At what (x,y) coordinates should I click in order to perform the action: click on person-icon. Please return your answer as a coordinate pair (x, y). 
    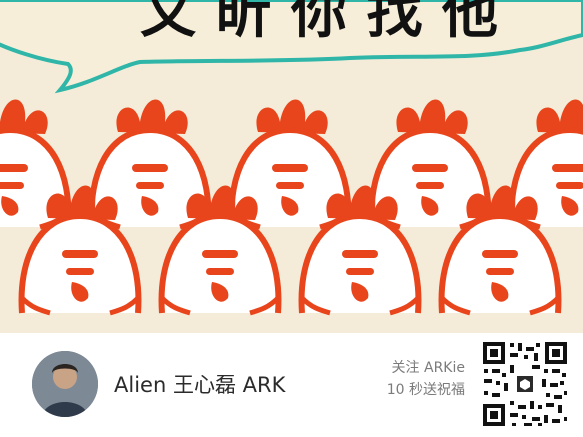
    Looking at the image, I should click on (65, 384).